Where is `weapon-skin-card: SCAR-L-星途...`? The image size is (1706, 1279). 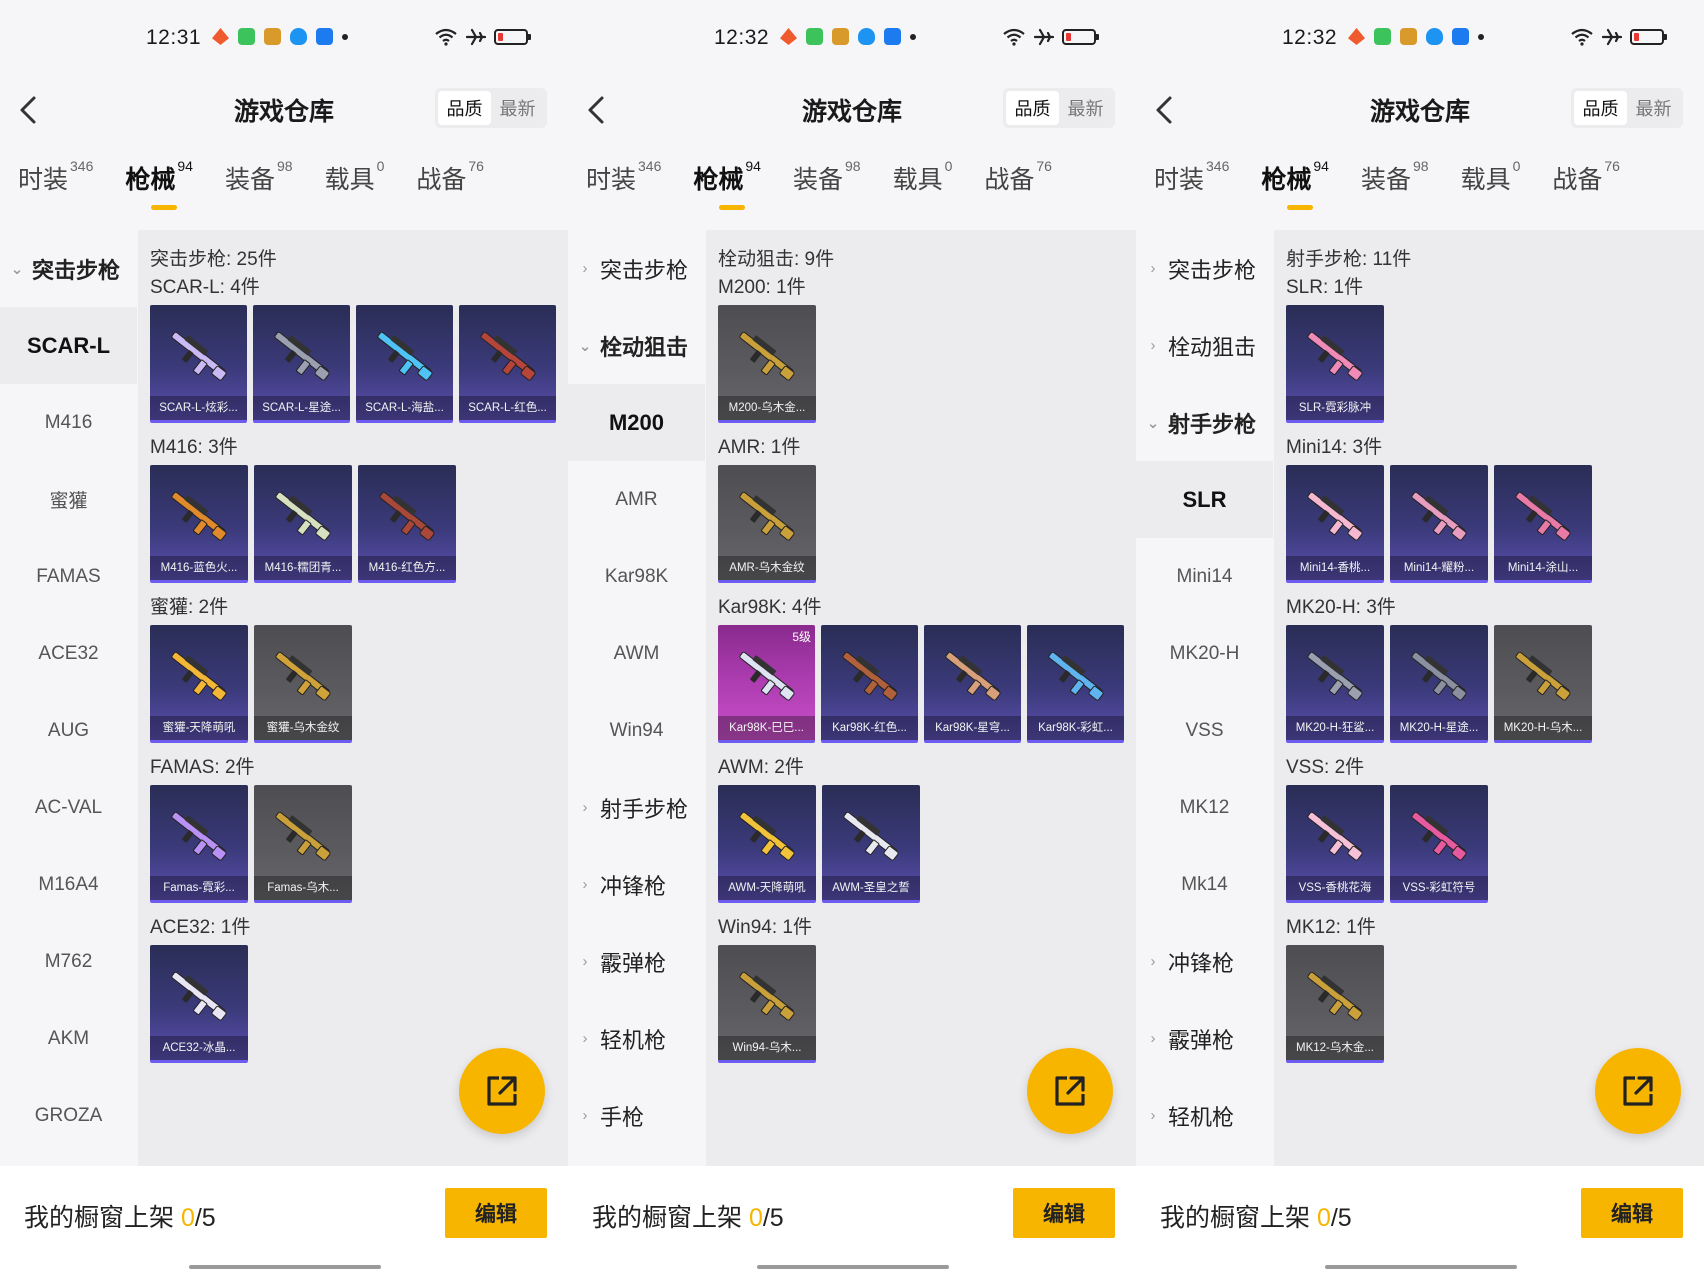 weapon-skin-card: SCAR-L-星途... is located at coordinates (301, 364).